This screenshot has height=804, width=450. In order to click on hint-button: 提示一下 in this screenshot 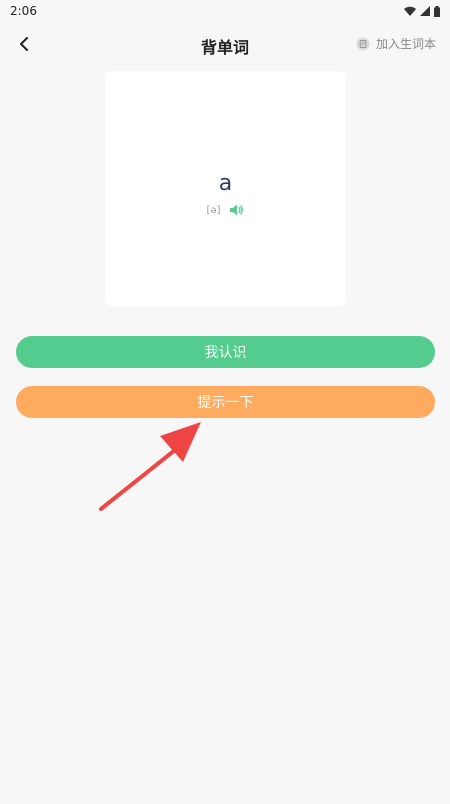, I will do `click(225, 402)`.